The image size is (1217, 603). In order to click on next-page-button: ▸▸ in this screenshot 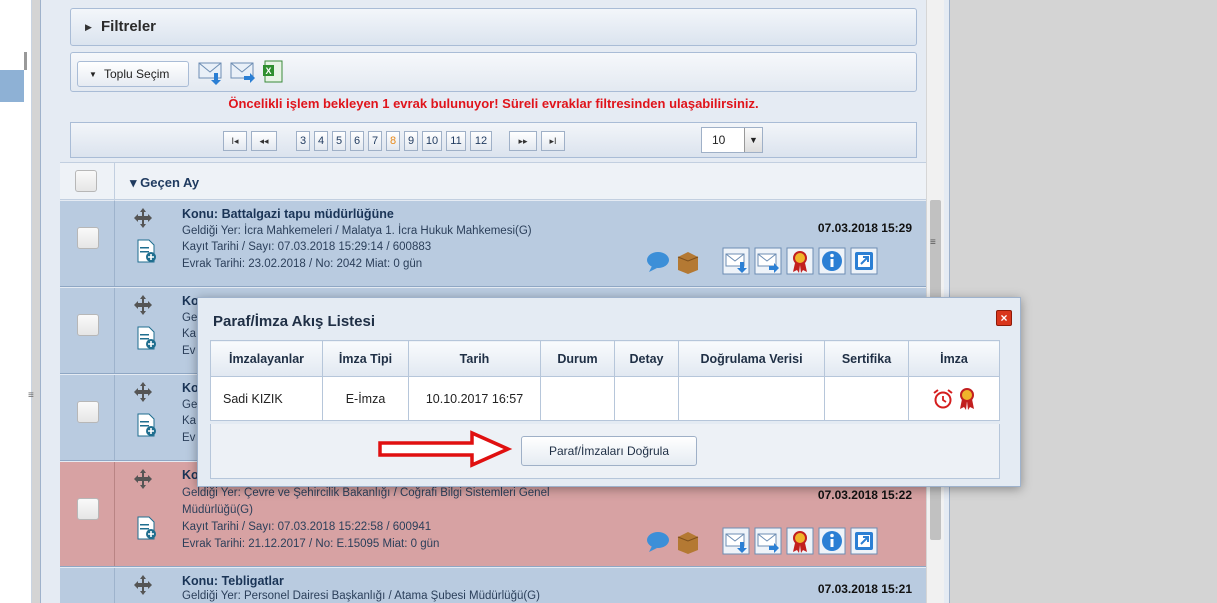, I will do `click(523, 141)`.